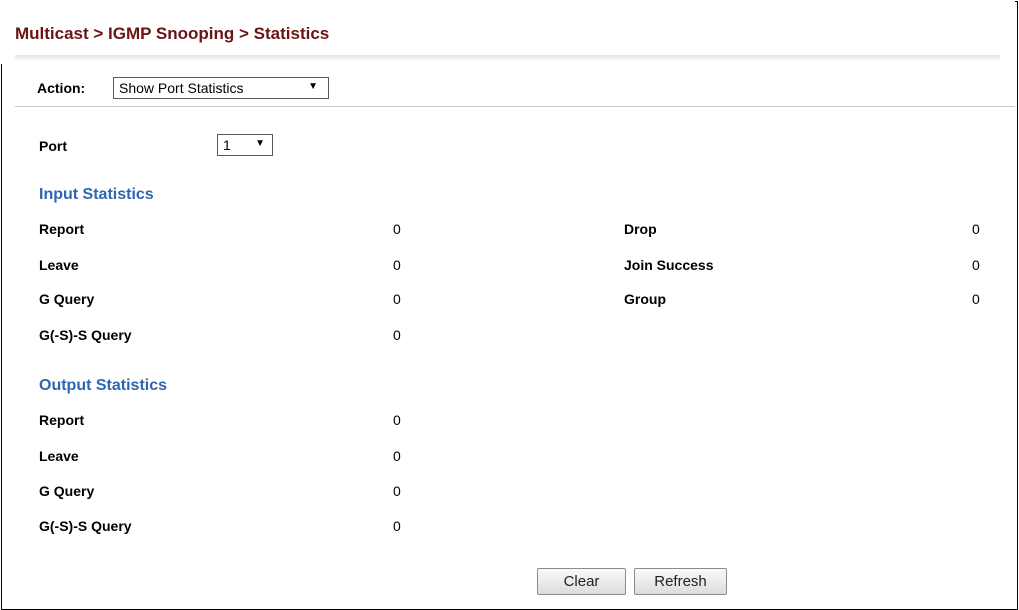 The width and height of the screenshot is (1019, 610). What do you see at coordinates (397, 229) in the screenshot?
I see `input-report-value: 0` at bounding box center [397, 229].